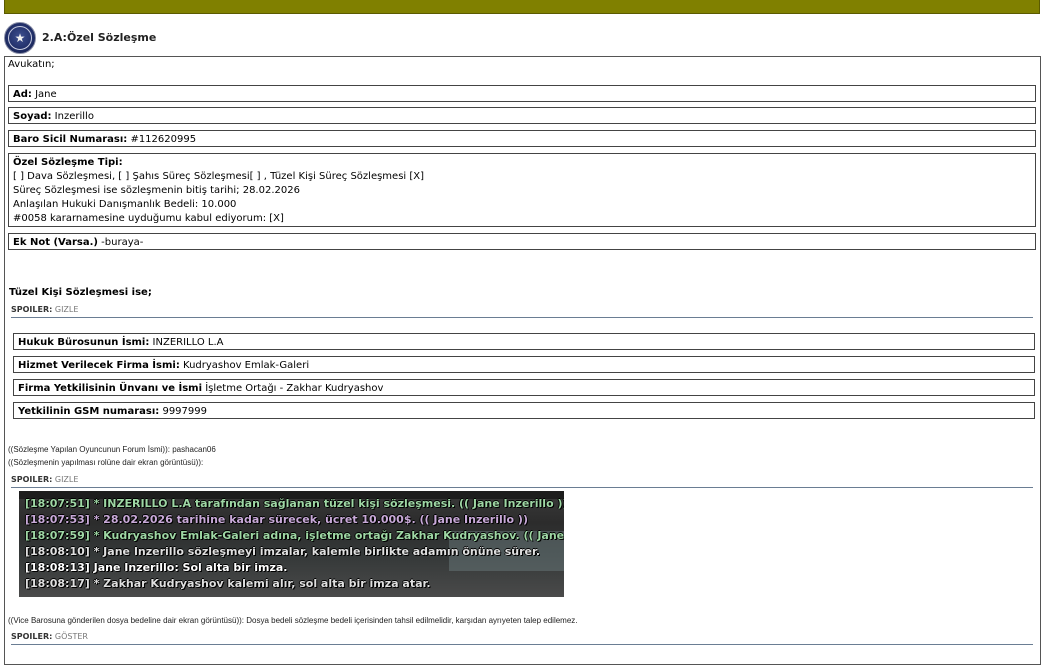 The width and height of the screenshot is (1046, 672). Describe the element at coordinates (522, 93) in the screenshot. I see `field-first-name: Ad: Jane` at that location.